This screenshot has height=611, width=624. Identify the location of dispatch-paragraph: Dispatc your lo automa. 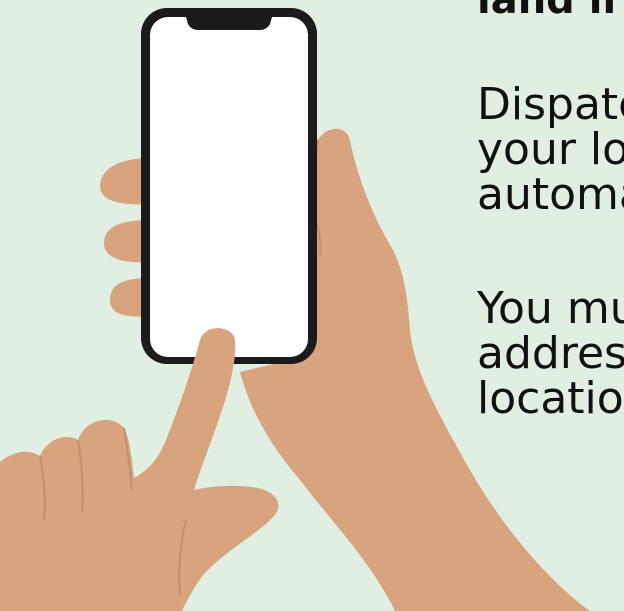
(550, 149).